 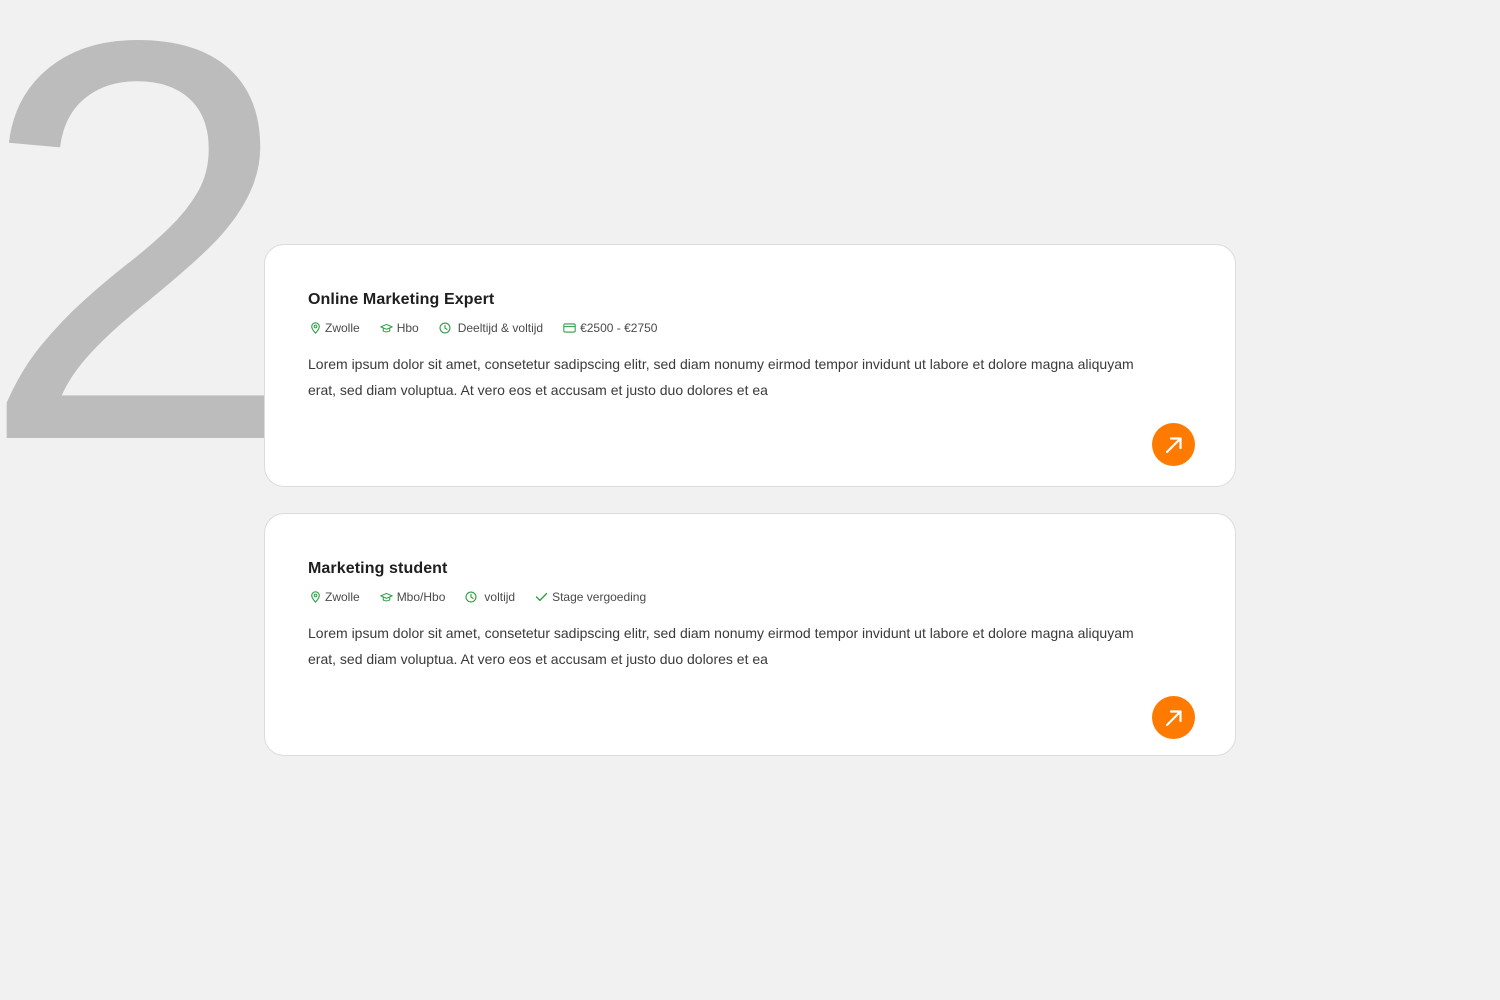 I want to click on meta-salary-text: €2500 - €2750, so click(x=619, y=328).